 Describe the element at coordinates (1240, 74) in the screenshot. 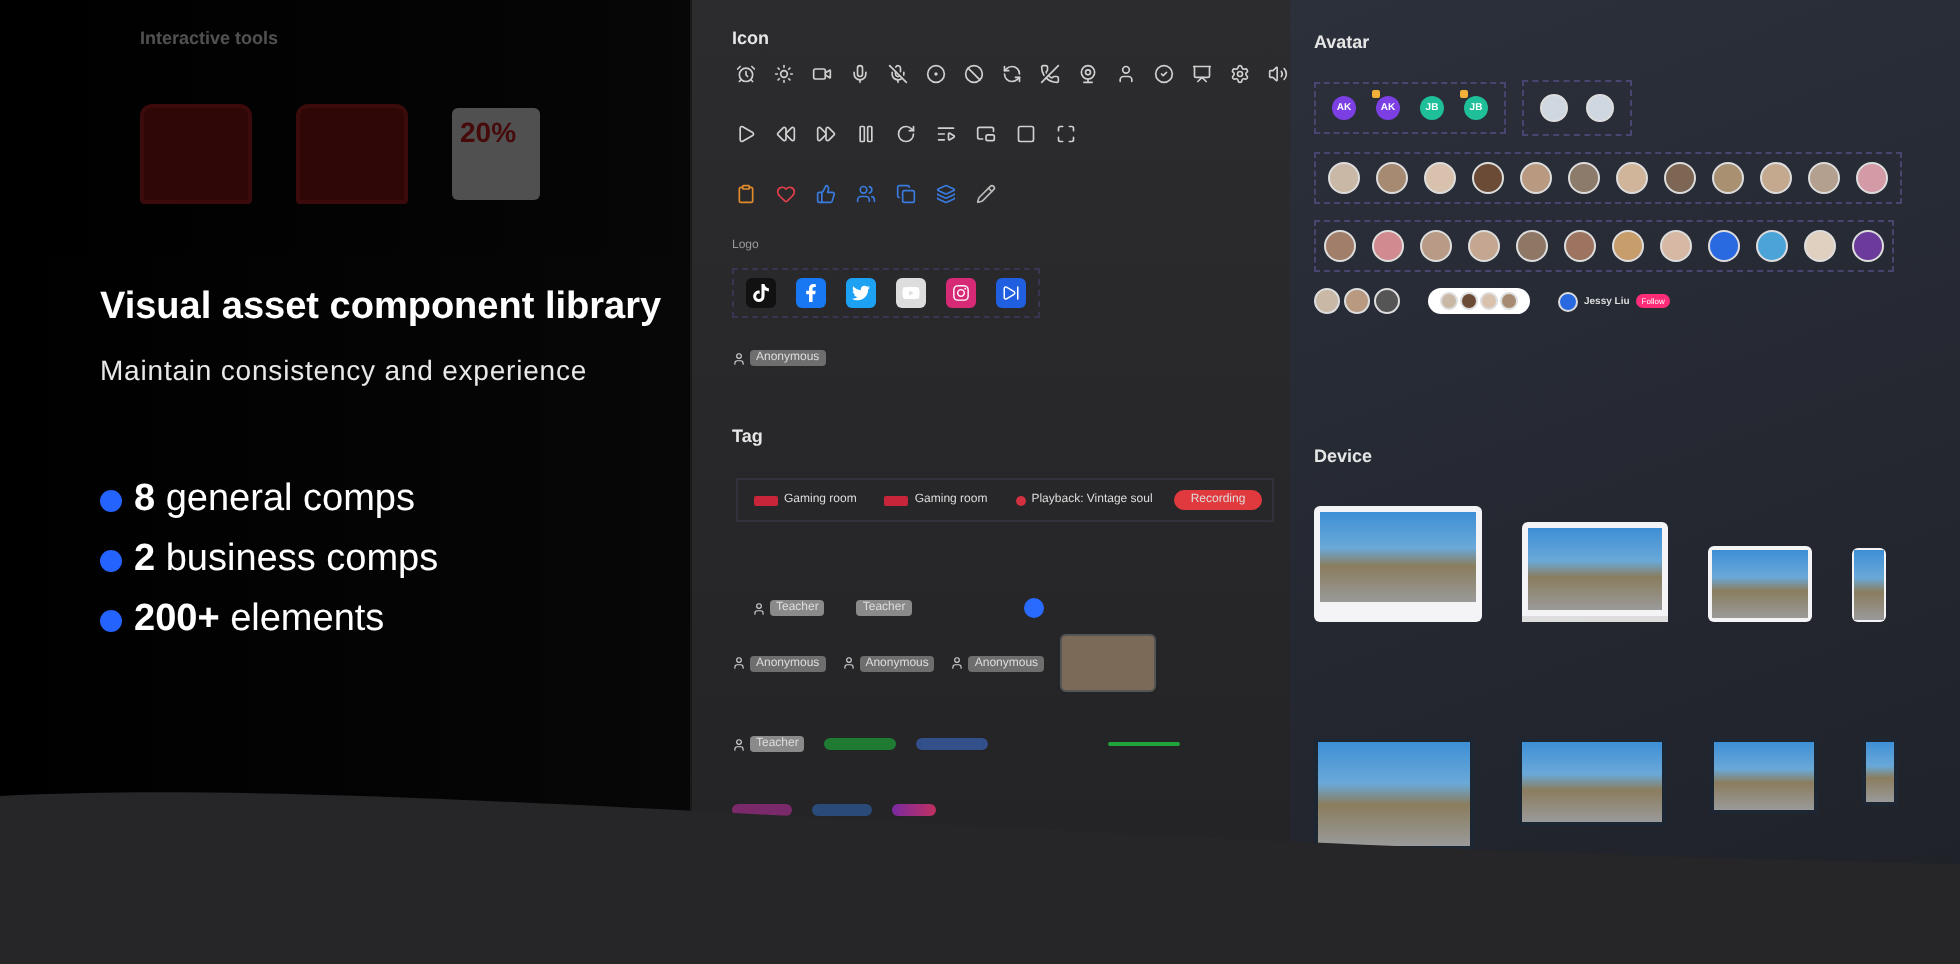

I see `settings-icon` at that location.